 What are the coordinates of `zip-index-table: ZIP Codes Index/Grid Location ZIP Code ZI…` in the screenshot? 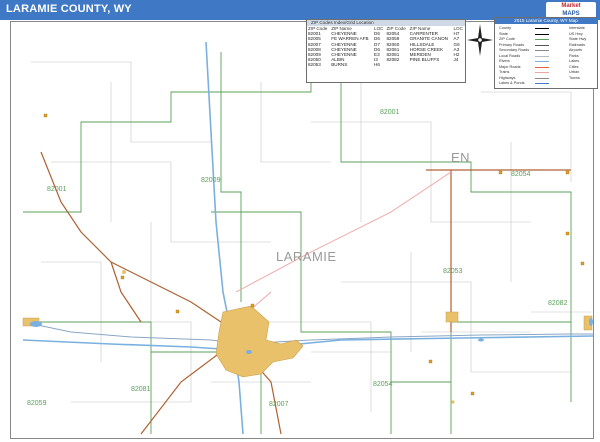 It's located at (386, 51).